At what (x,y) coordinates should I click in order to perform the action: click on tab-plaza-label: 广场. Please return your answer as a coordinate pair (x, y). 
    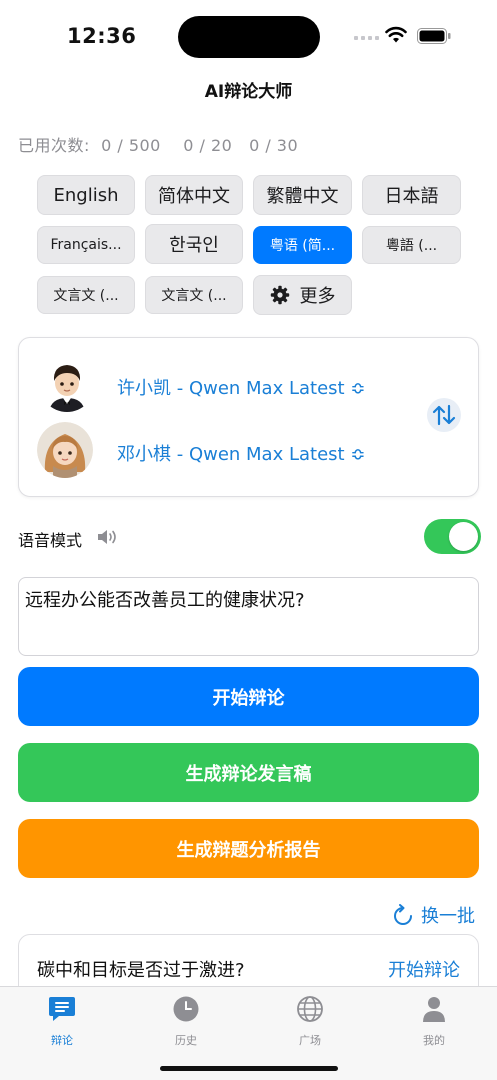
    Looking at the image, I should click on (310, 1040).